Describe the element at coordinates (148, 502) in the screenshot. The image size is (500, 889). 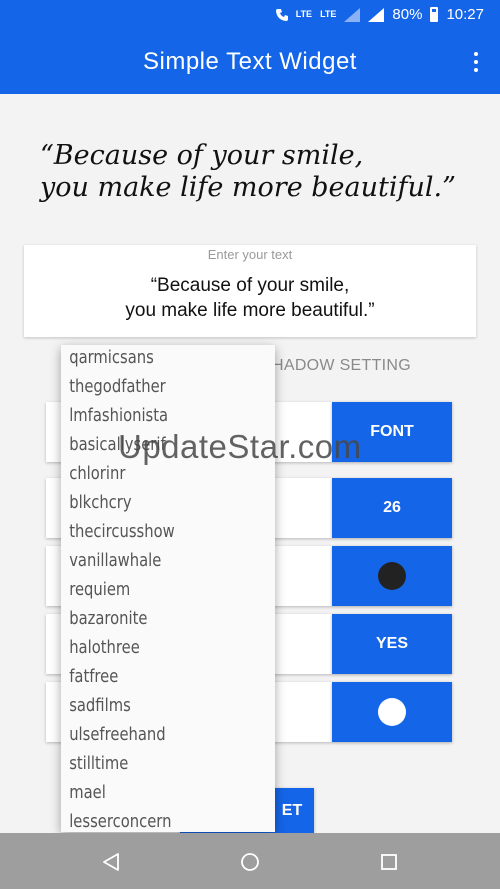
I see `font-option: blkchcry` at that location.